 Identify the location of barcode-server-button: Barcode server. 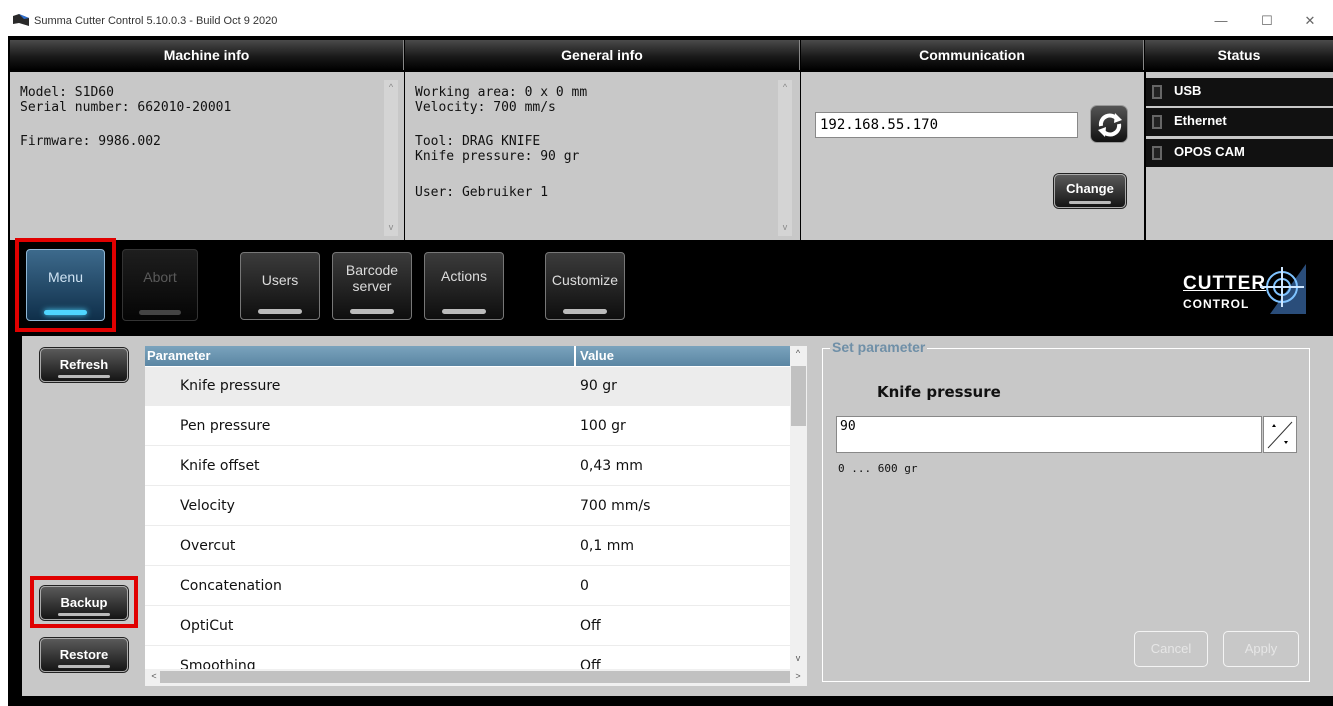
(372, 286).